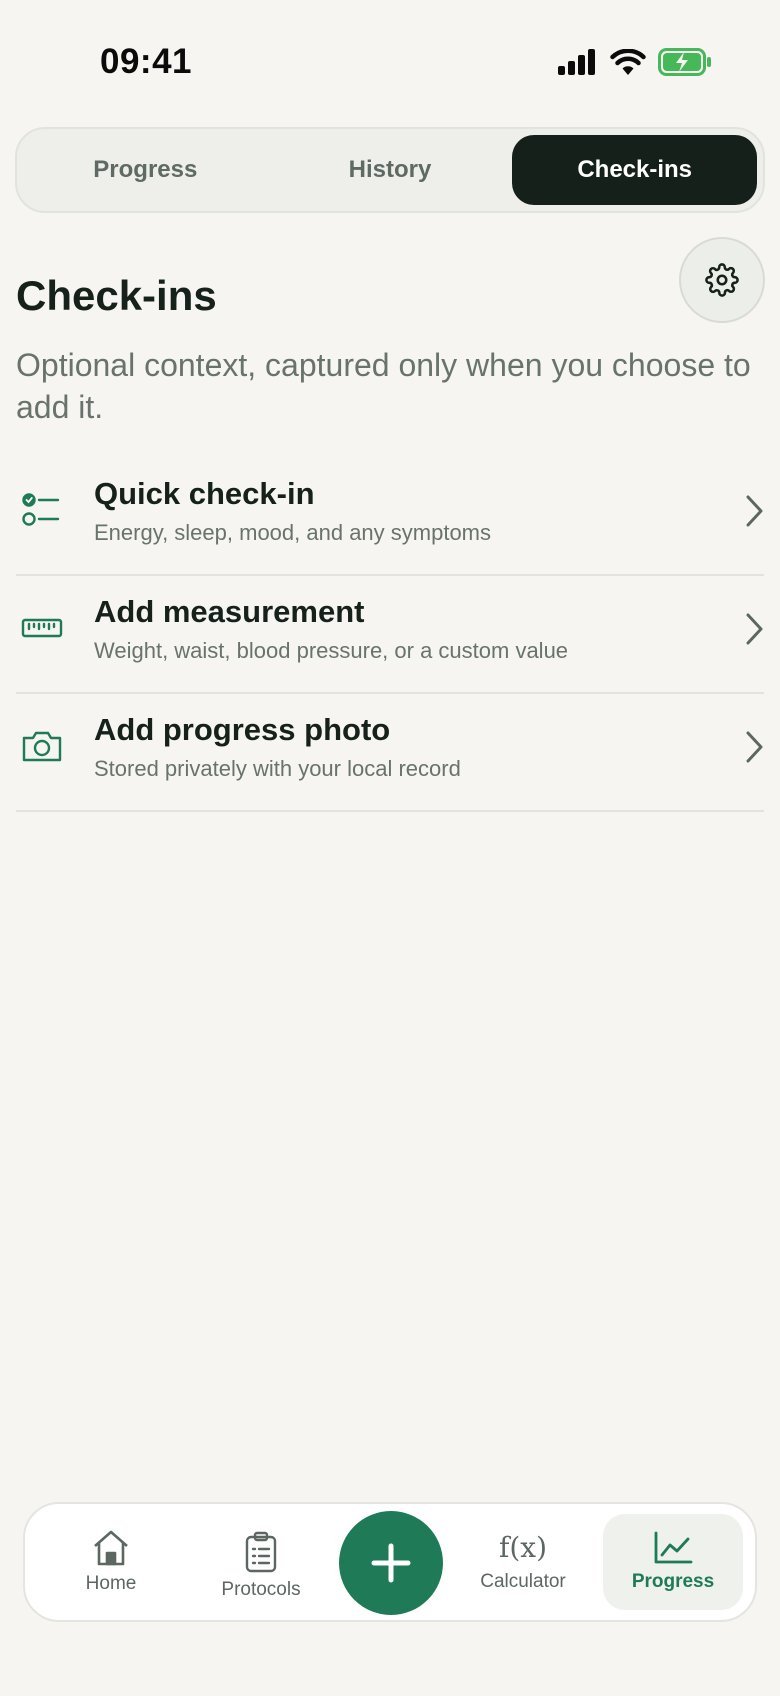 The image size is (780, 1696). Describe the element at coordinates (42, 746) in the screenshot. I see `camera-icon` at that location.